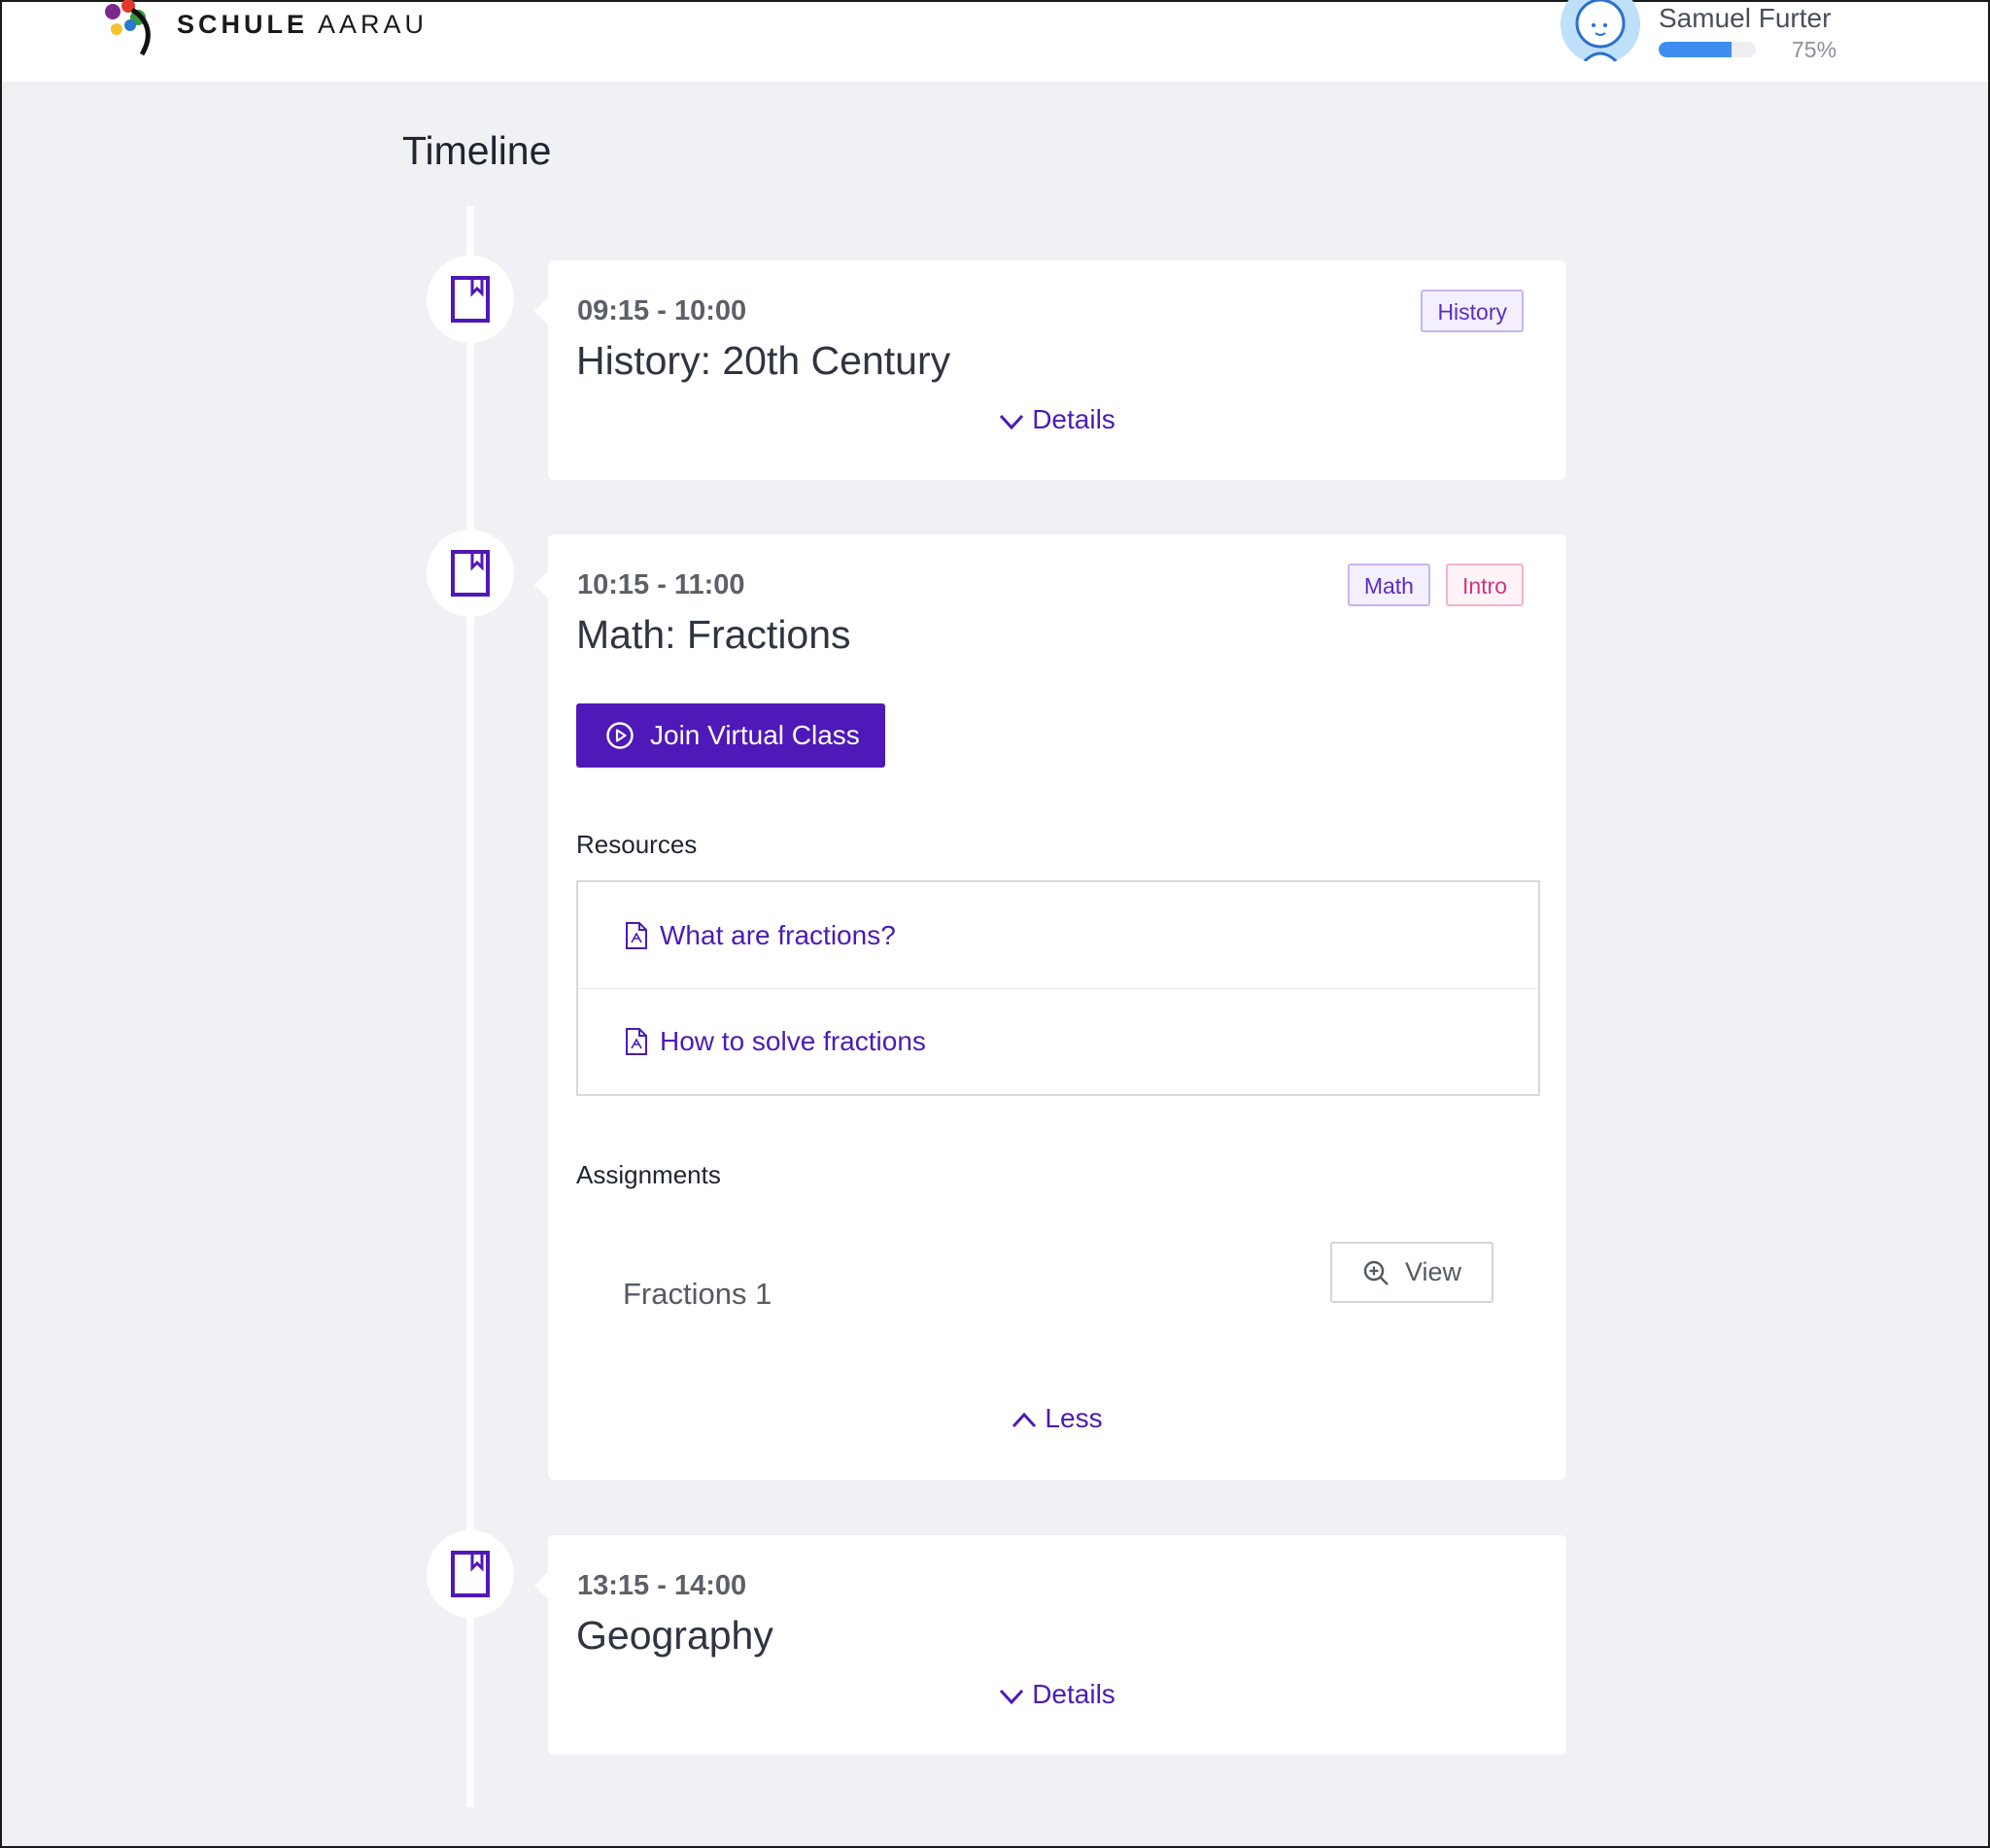 This screenshot has height=1848, width=1990. What do you see at coordinates (755, 735) in the screenshot?
I see `join-label: Join Virtual Class` at bounding box center [755, 735].